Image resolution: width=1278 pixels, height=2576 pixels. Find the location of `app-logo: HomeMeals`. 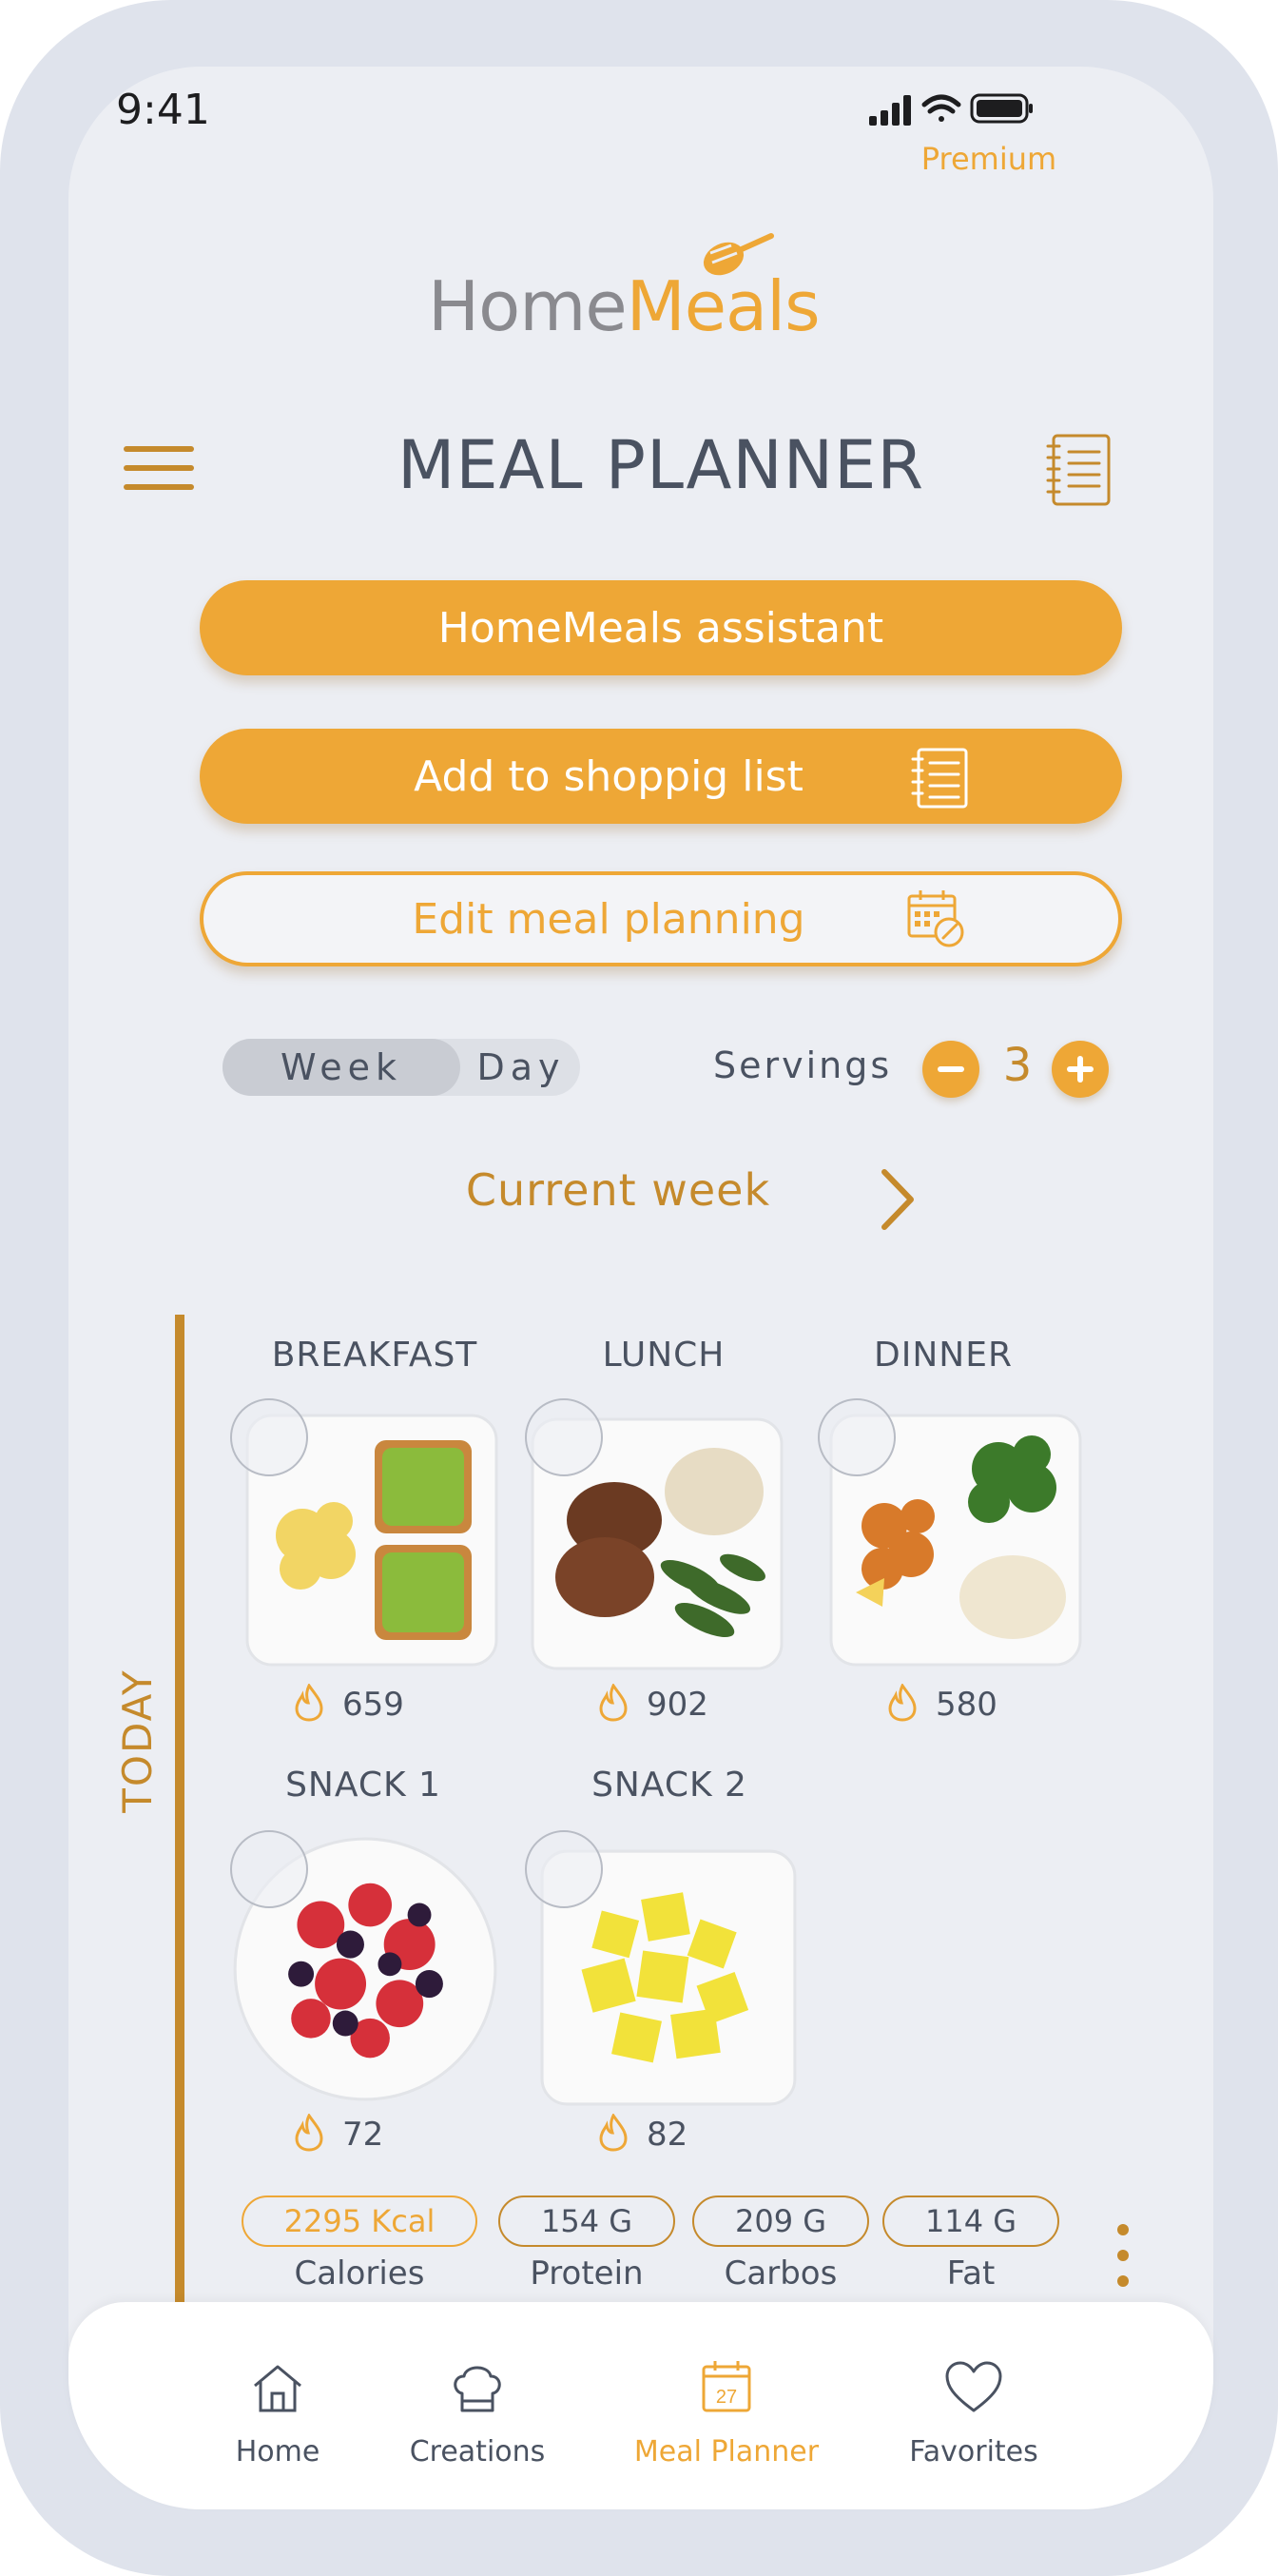

app-logo: HomeMeals is located at coordinates (627, 287).